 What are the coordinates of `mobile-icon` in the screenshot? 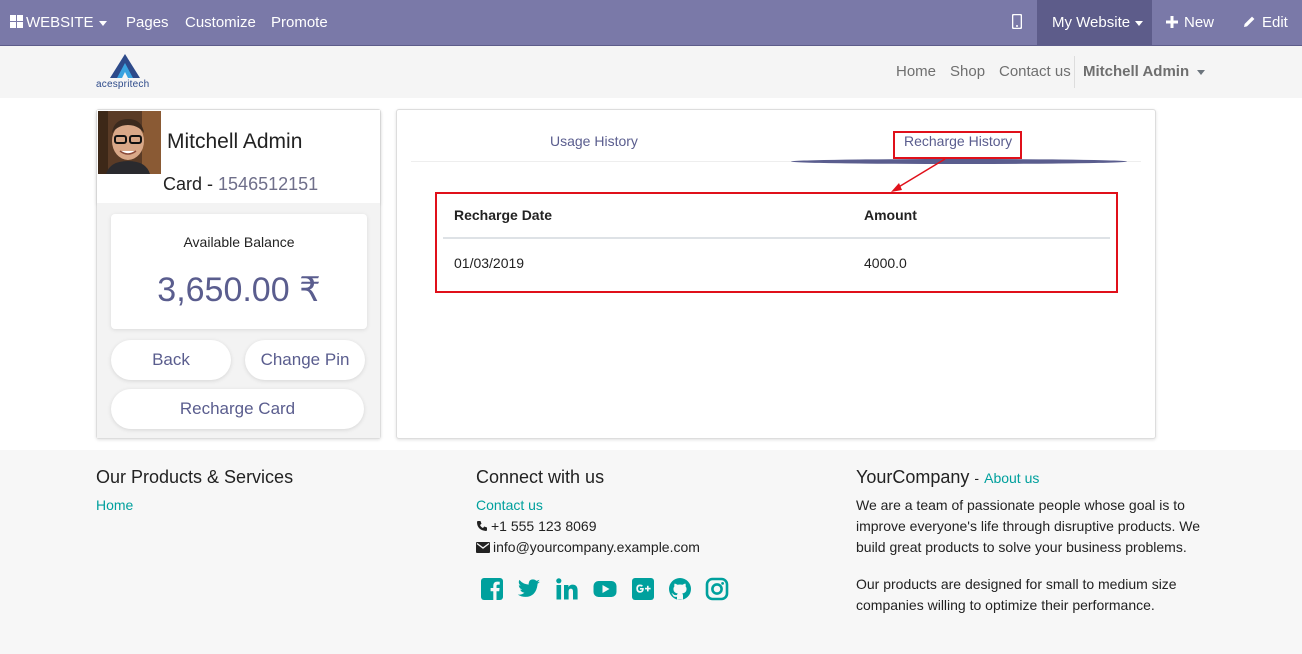 It's located at (1017, 21).